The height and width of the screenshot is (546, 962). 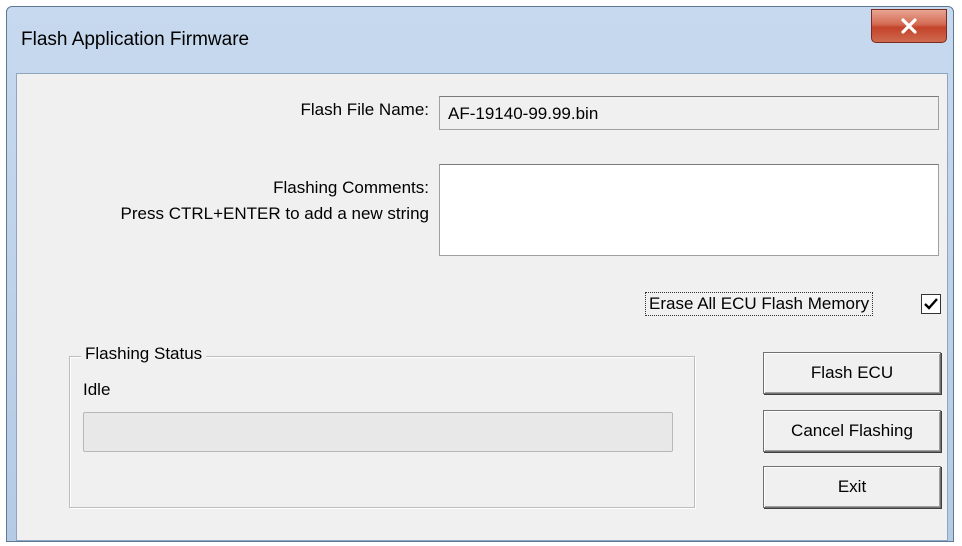 What do you see at coordinates (689, 210) in the screenshot?
I see `comments-textarea` at bounding box center [689, 210].